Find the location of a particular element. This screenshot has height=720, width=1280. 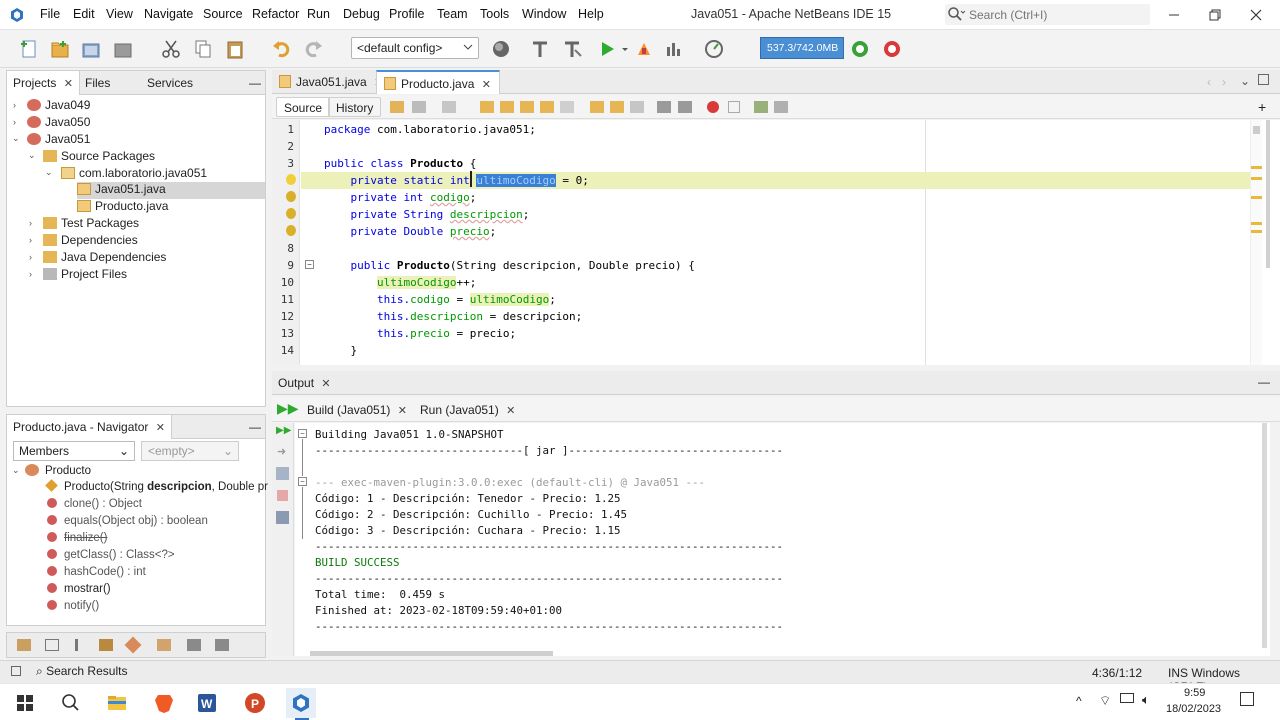

toggle-rectangle-icon is located at coordinates (567, 107).